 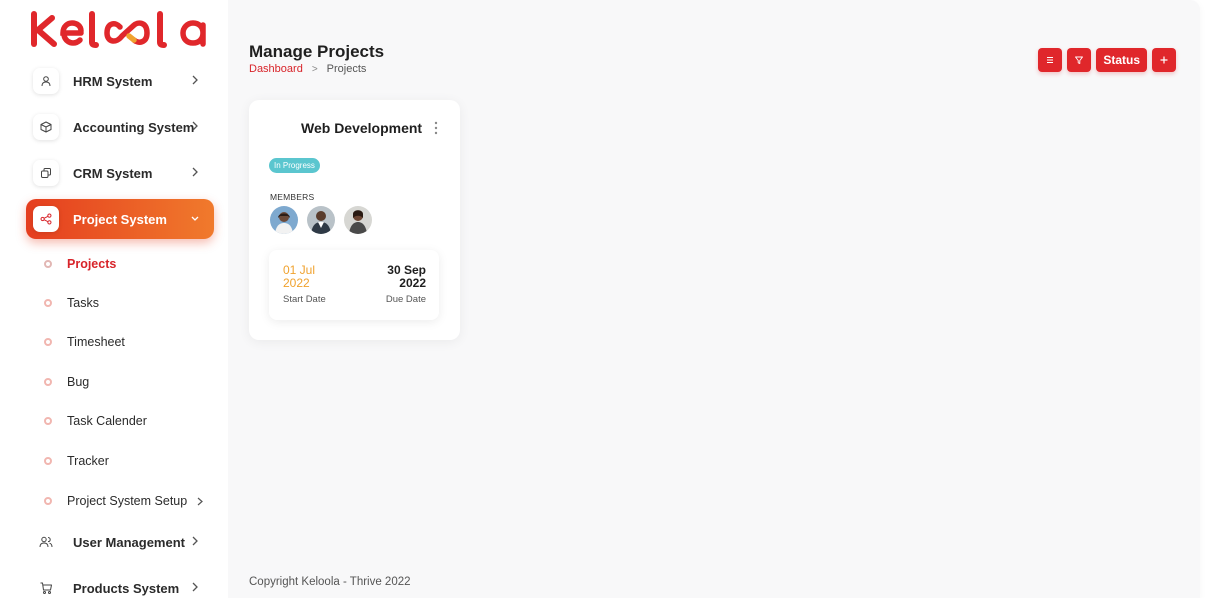 What do you see at coordinates (78, 382) in the screenshot?
I see `sidebar-subitem-label: Bug` at bounding box center [78, 382].